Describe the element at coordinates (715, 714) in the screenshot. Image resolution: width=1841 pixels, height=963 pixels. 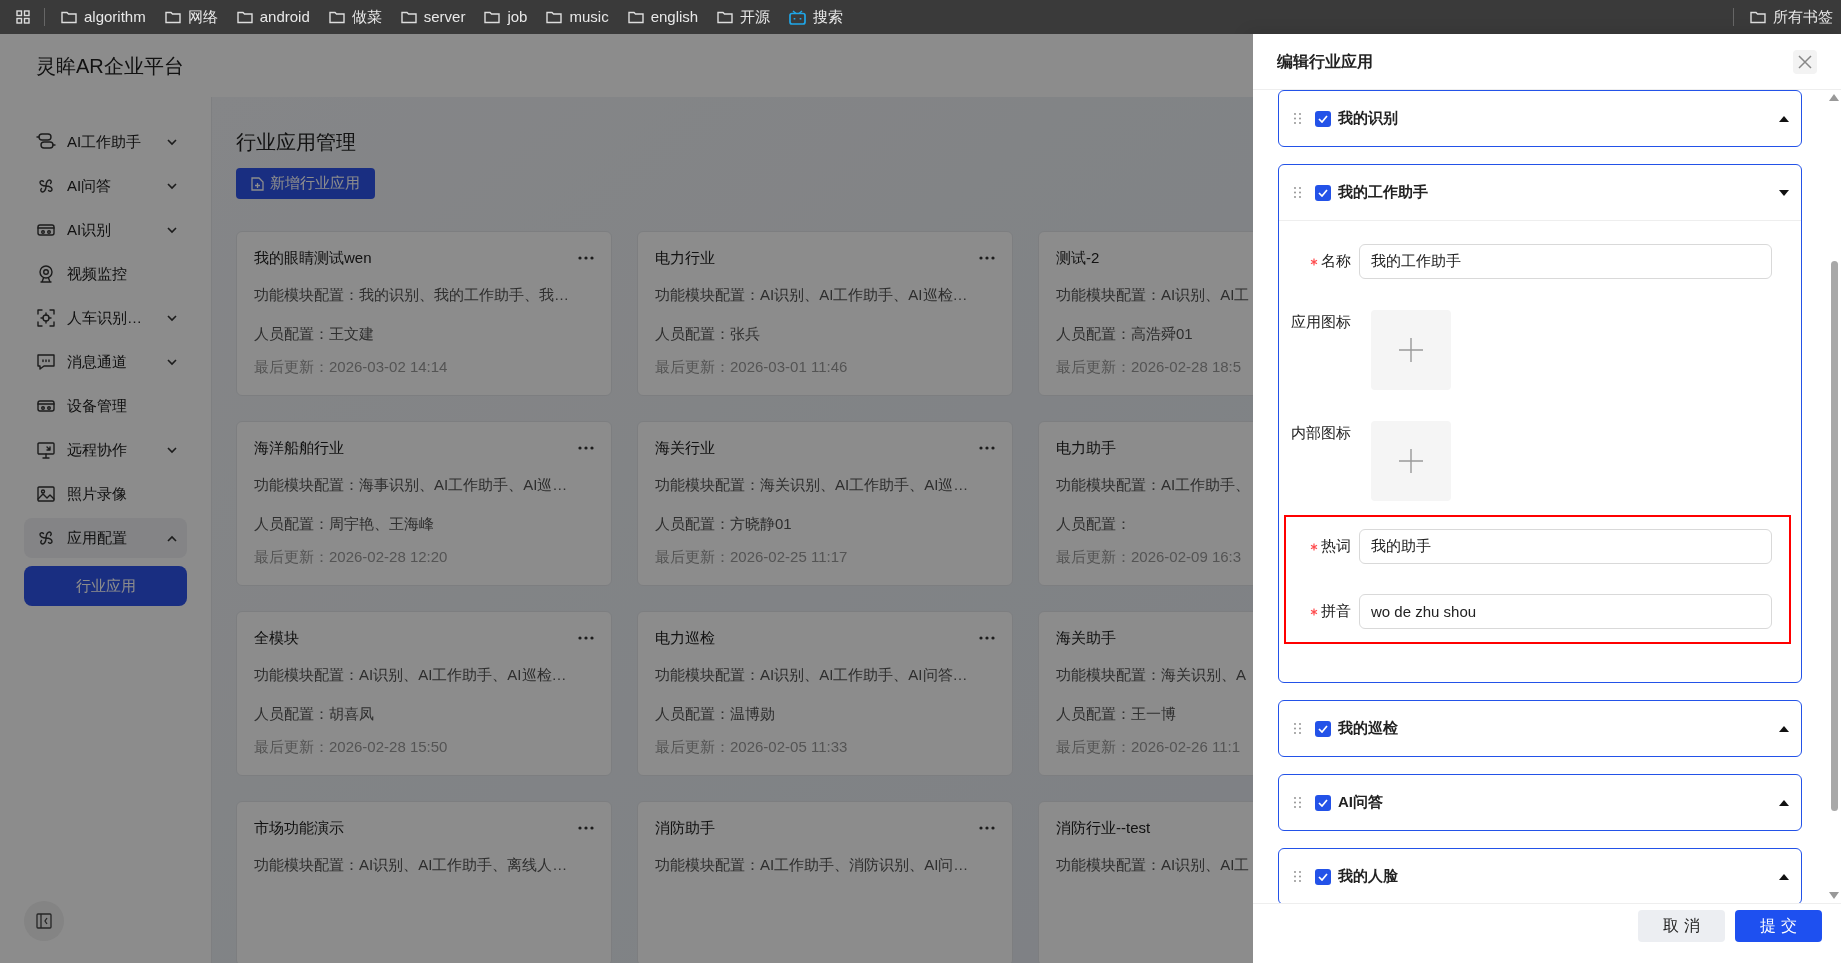
I see `staff-text: 人员配置：温博勋` at that location.